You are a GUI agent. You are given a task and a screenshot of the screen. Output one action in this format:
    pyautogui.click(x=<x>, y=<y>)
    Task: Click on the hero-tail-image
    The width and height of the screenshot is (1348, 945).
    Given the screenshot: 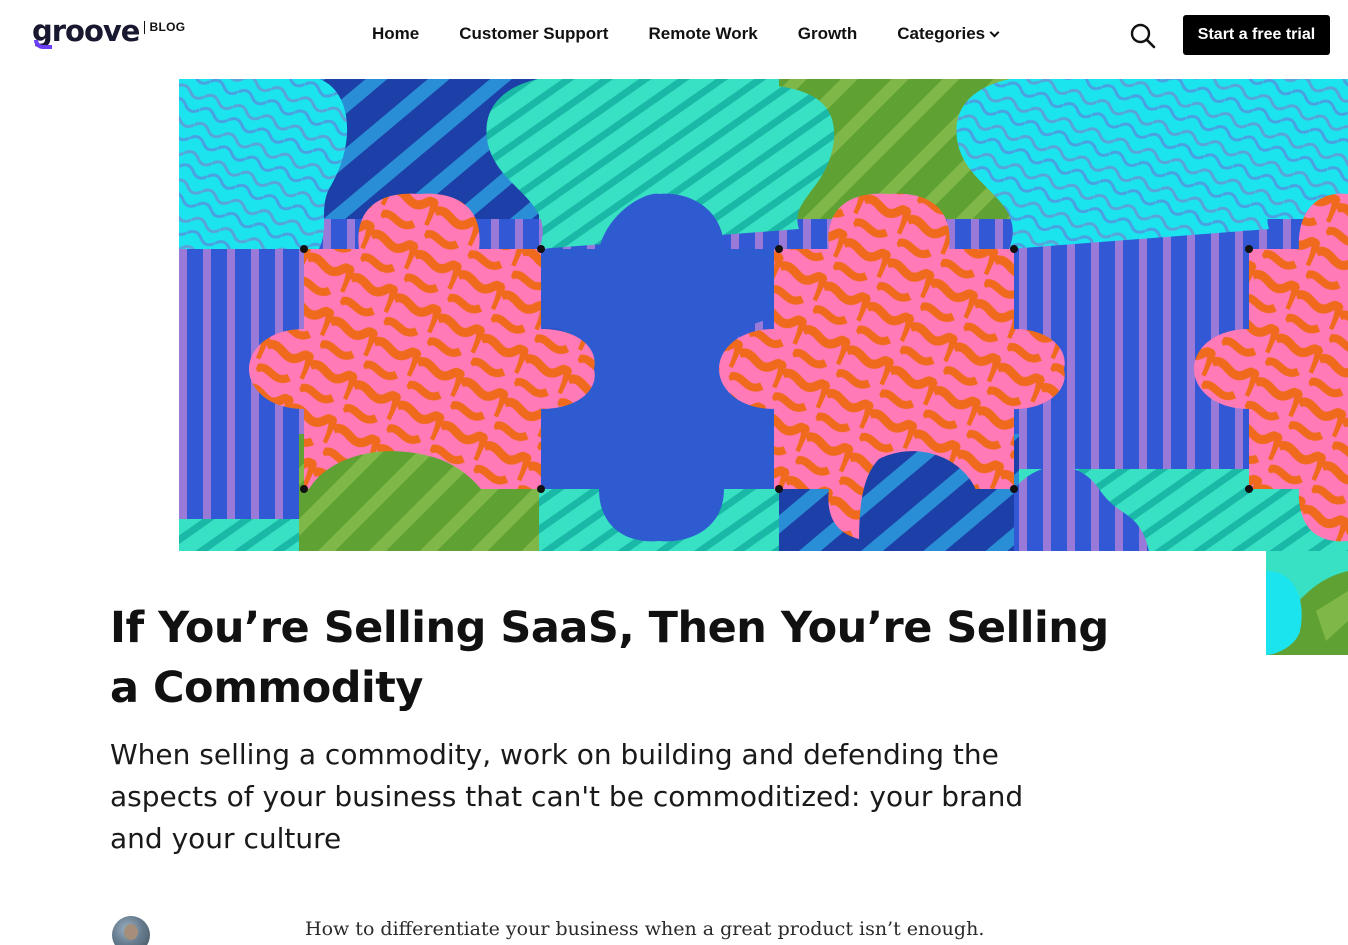 What is the action you would take?
    pyautogui.click(x=1307, y=603)
    